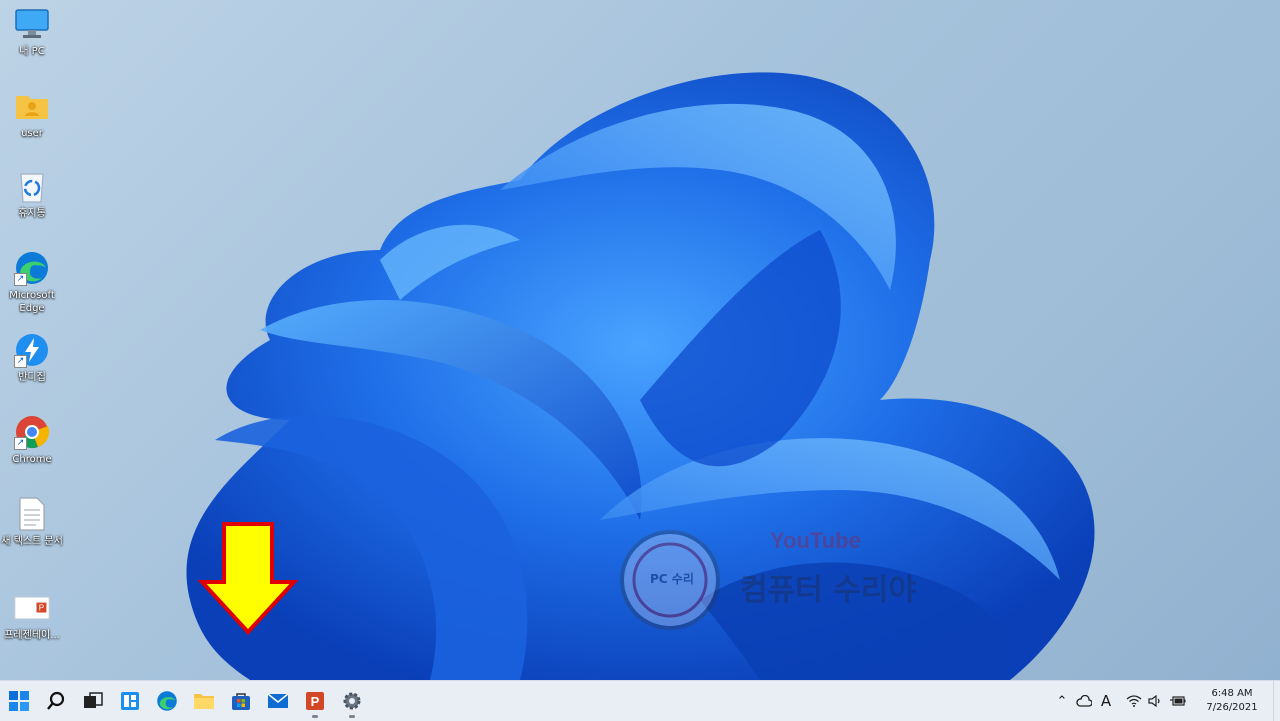  I want to click on channel-watermark: YouTube 컴퓨터 수리야 PC 수리, so click(780, 580).